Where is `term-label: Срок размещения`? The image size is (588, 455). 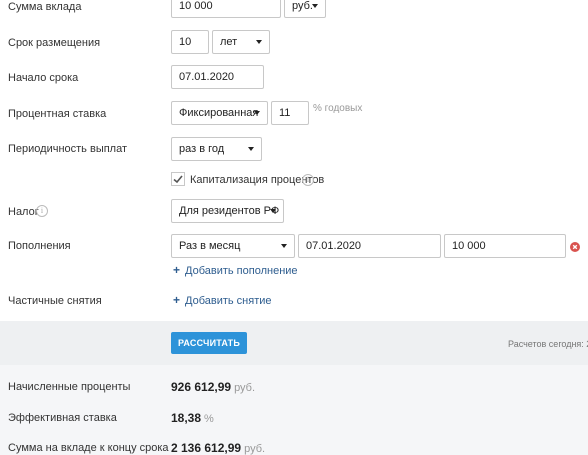
term-label: Срок размещения is located at coordinates (54, 43).